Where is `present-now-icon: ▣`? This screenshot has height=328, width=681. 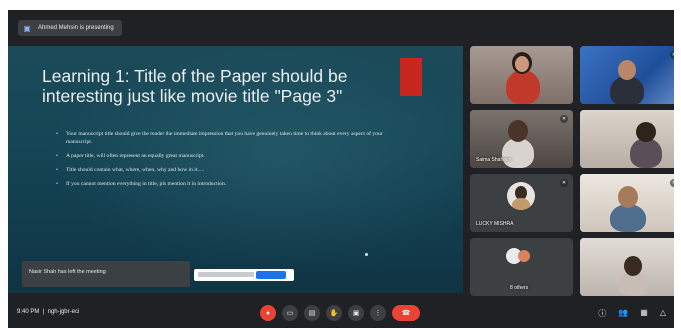 present-now-icon: ▣ is located at coordinates (356, 313).